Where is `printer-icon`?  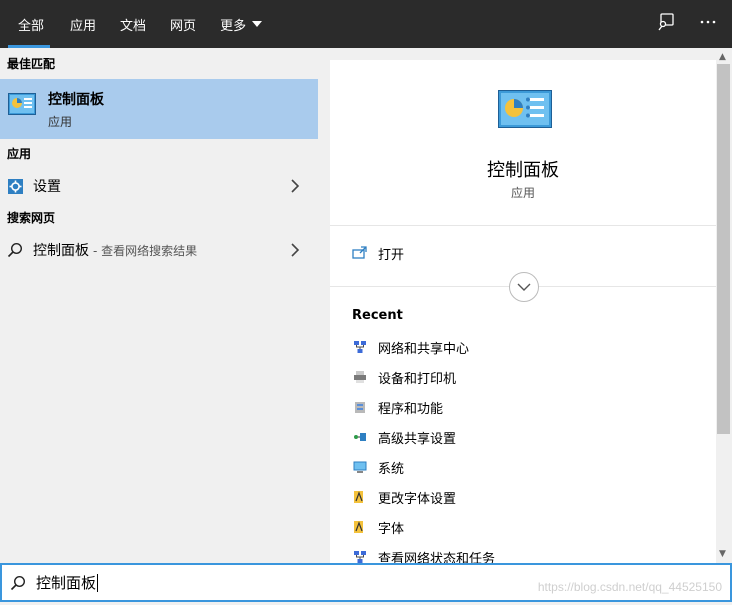
printer-icon is located at coordinates (360, 377).